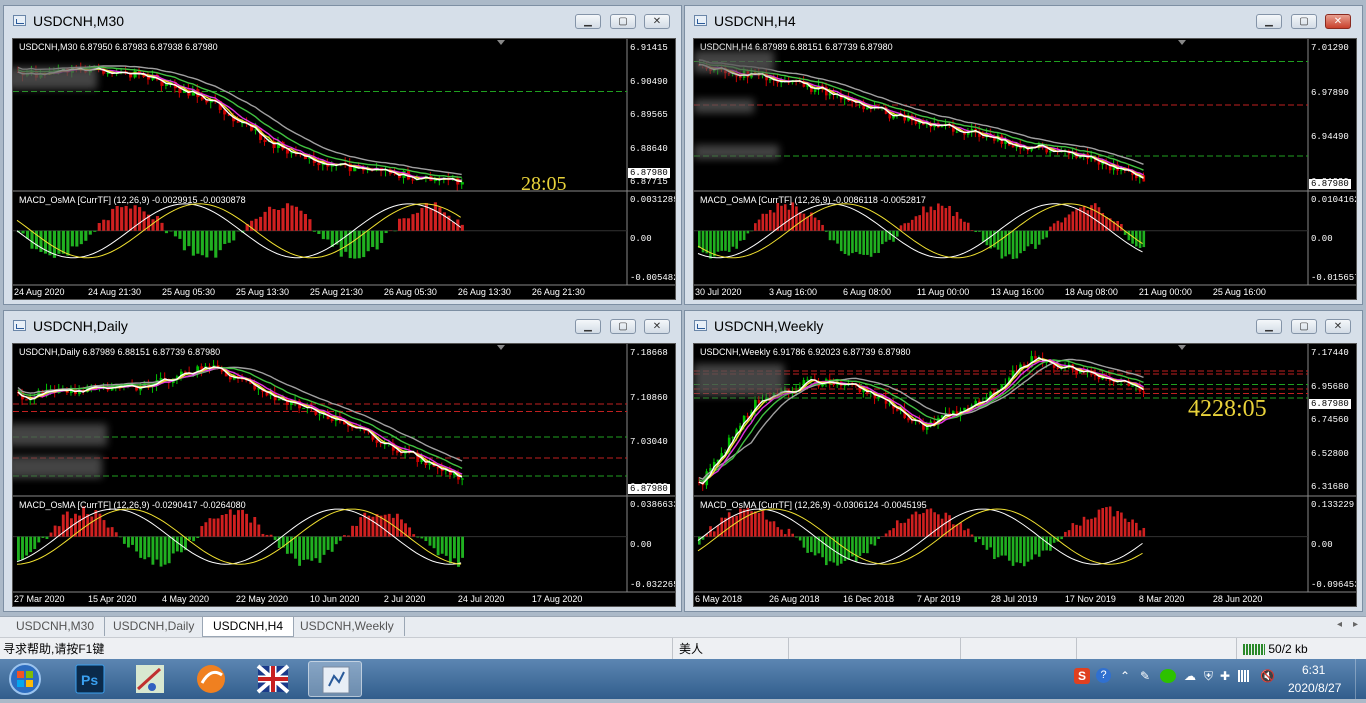 The image size is (1366, 703). I want to click on time-axis-label: 25 Aug 16:00, so click(1239, 292).